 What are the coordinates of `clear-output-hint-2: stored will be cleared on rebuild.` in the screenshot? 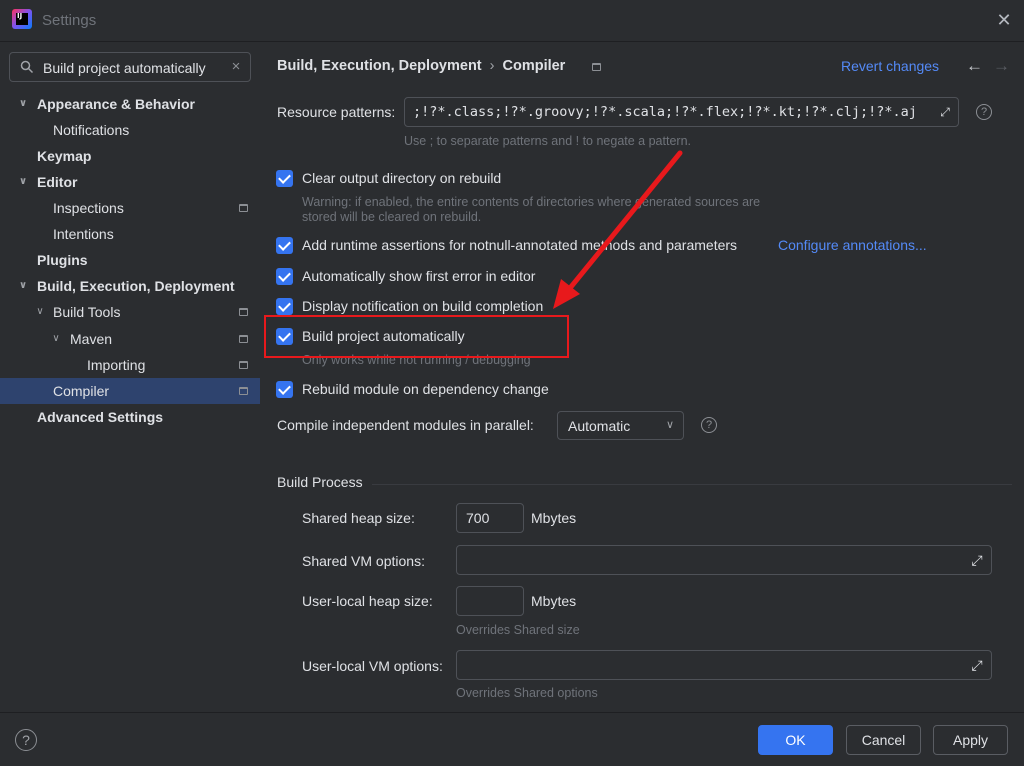 It's located at (392, 217).